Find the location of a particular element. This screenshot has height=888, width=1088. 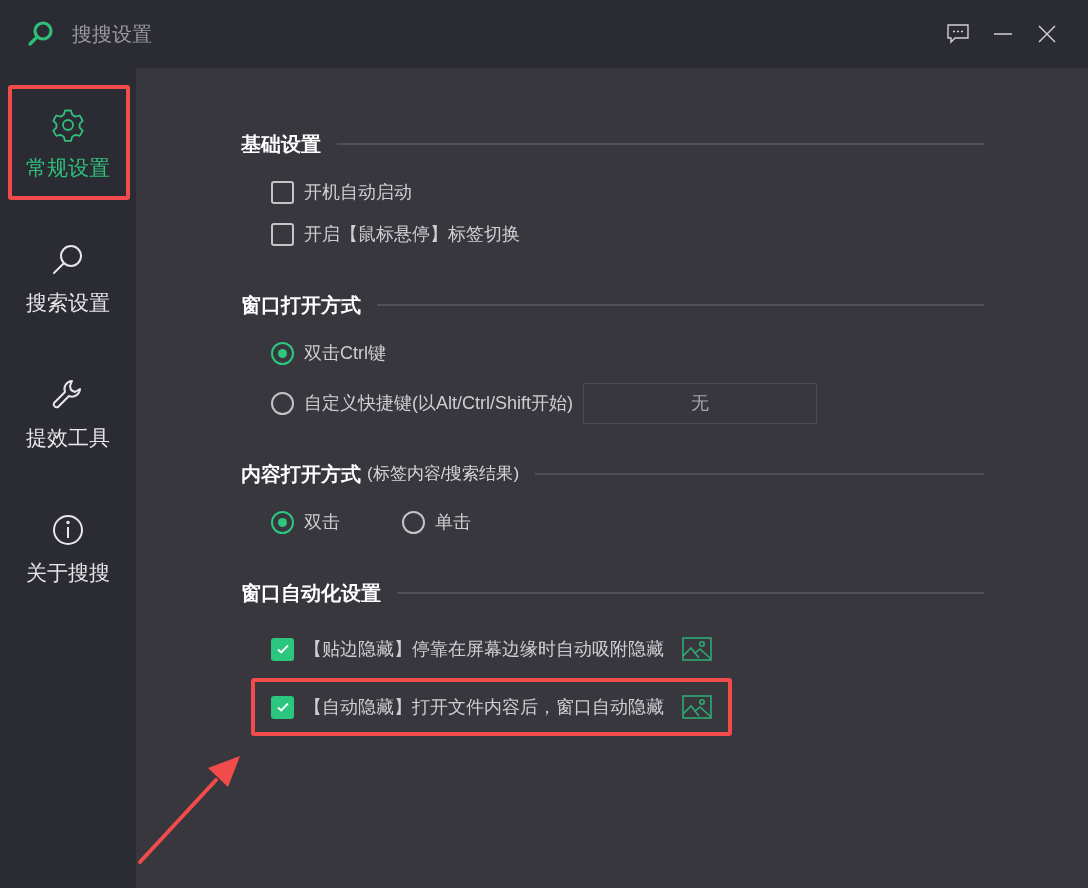

option-label: 自定义快捷键(以Alt/Ctrl/Shift开始) is located at coordinates (438, 403).